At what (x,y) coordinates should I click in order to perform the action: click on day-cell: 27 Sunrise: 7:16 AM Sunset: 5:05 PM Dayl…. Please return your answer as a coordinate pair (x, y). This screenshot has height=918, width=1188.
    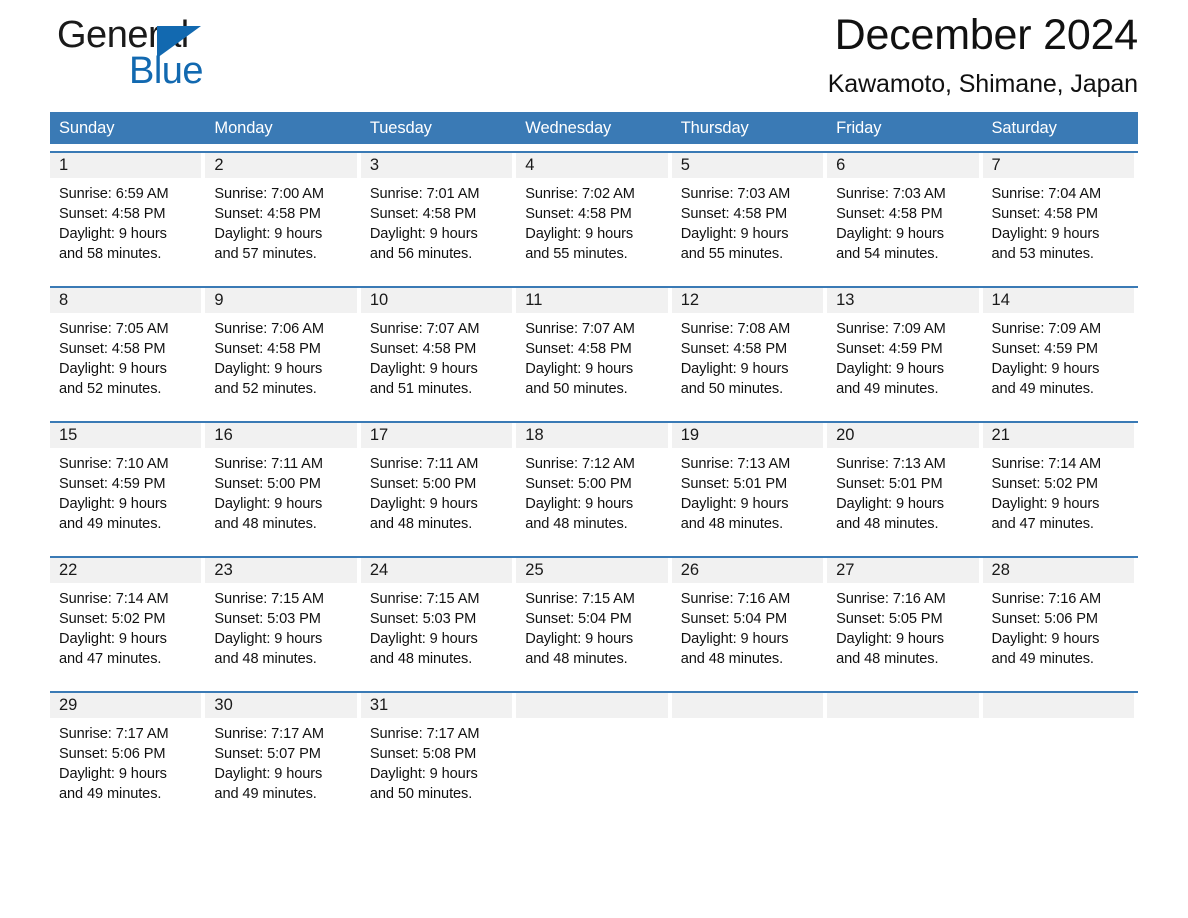
    Looking at the image, I should click on (905, 621).